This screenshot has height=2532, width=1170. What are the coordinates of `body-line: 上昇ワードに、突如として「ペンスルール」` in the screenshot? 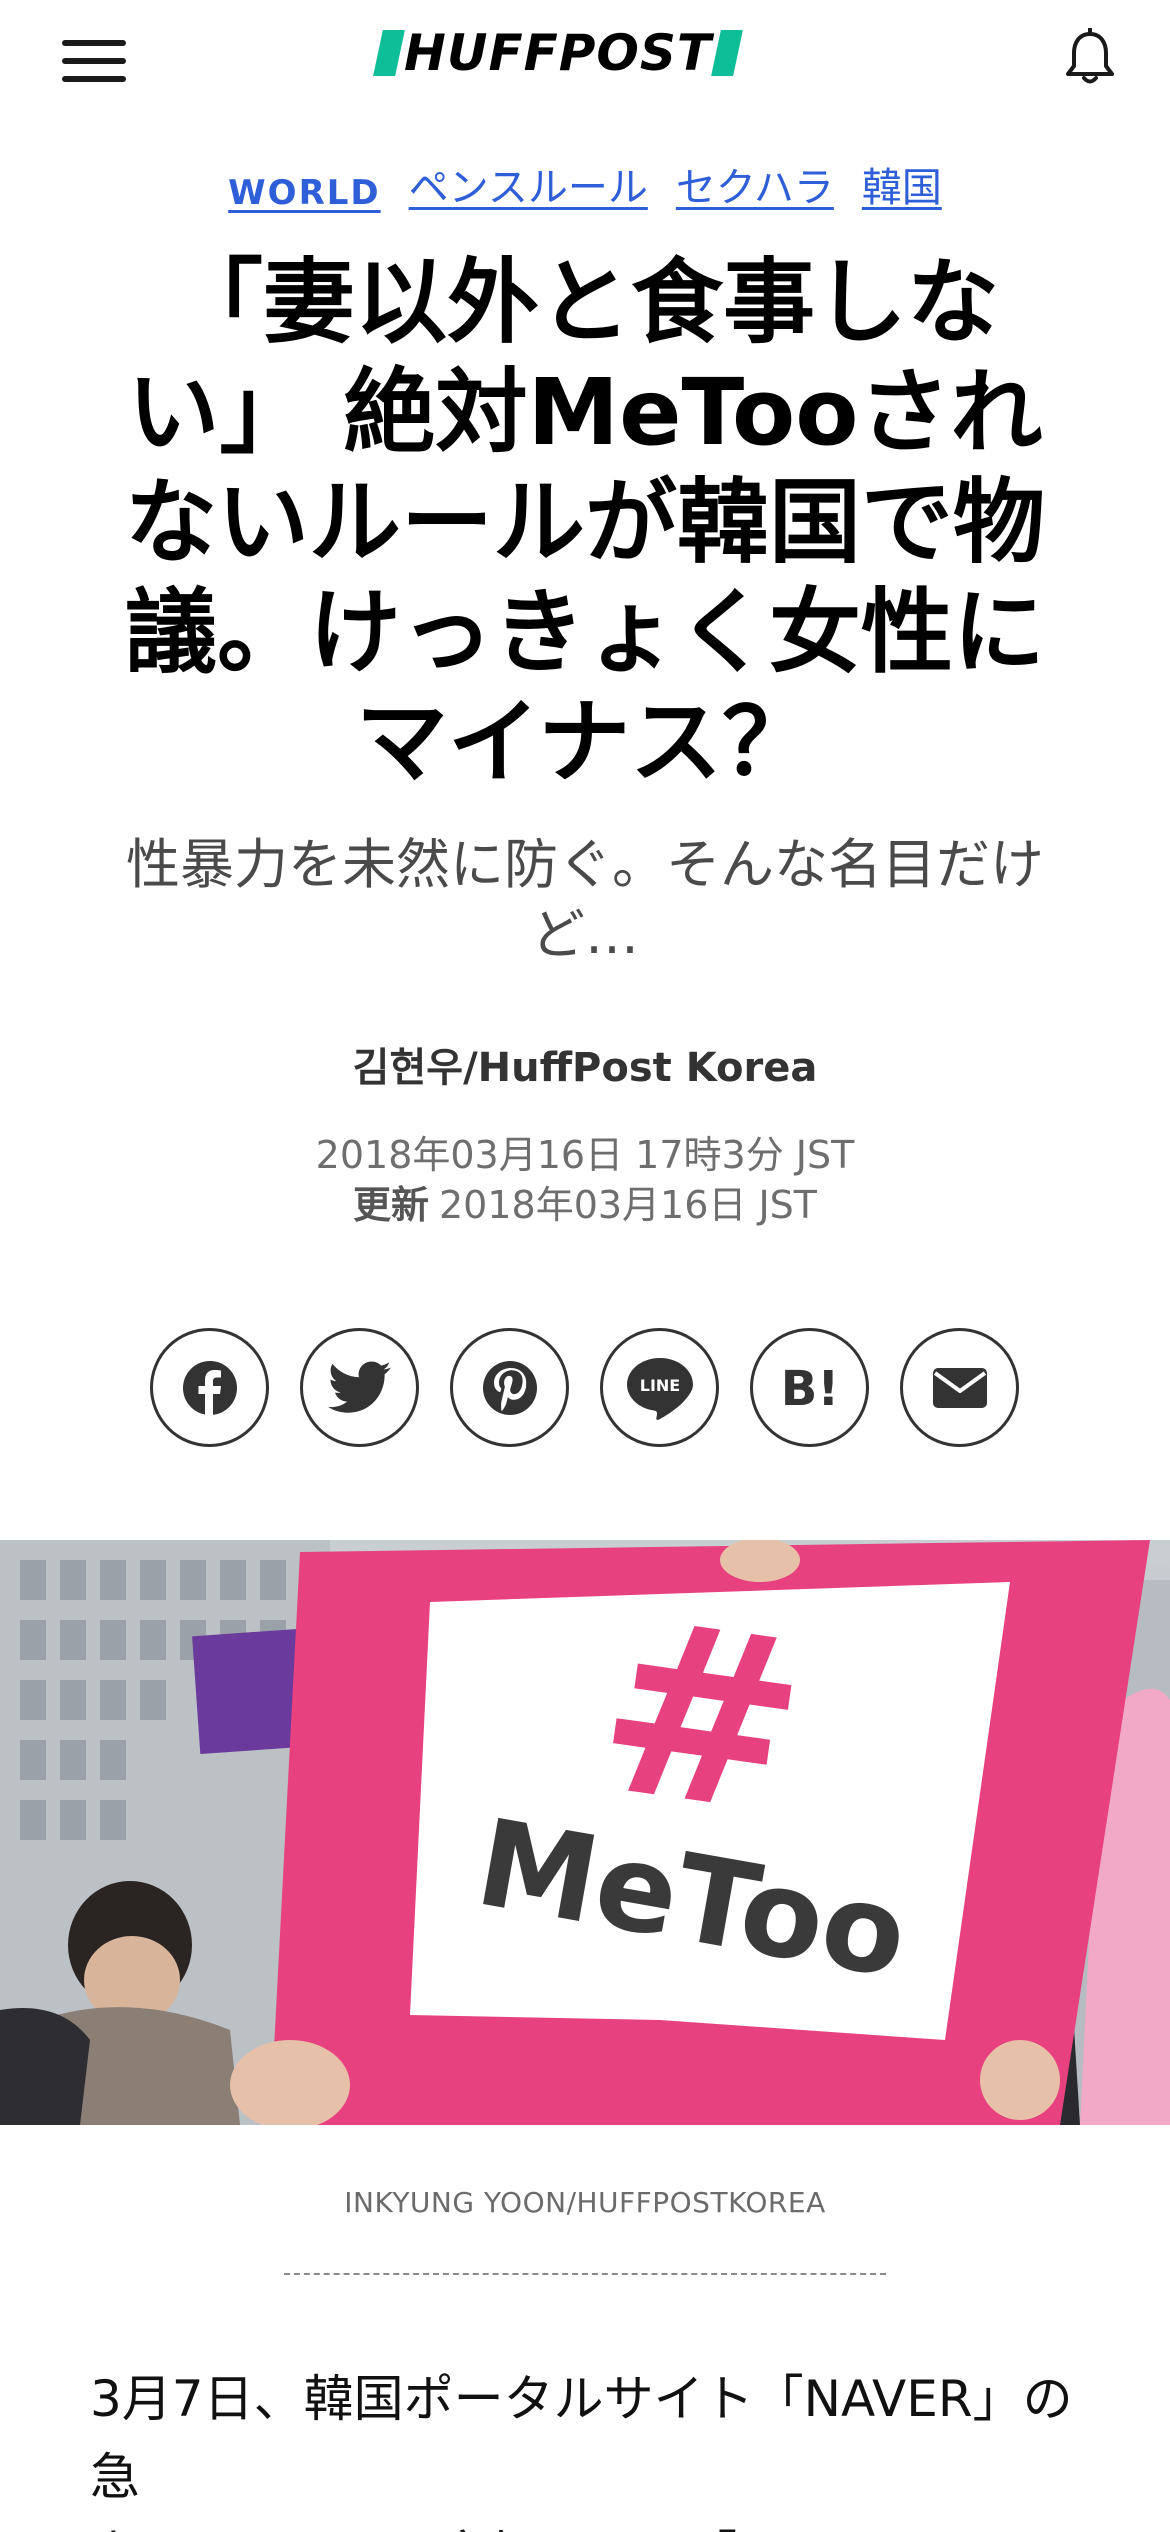 It's located at (588, 2524).